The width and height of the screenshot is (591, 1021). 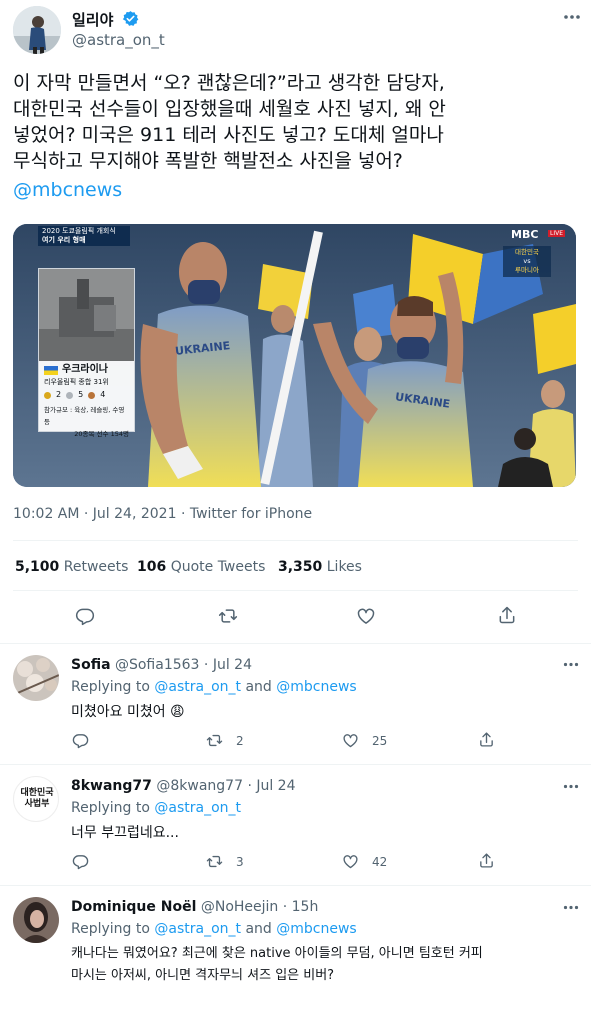 I want to click on reply-handle: @8kwang77, so click(x=199, y=786).